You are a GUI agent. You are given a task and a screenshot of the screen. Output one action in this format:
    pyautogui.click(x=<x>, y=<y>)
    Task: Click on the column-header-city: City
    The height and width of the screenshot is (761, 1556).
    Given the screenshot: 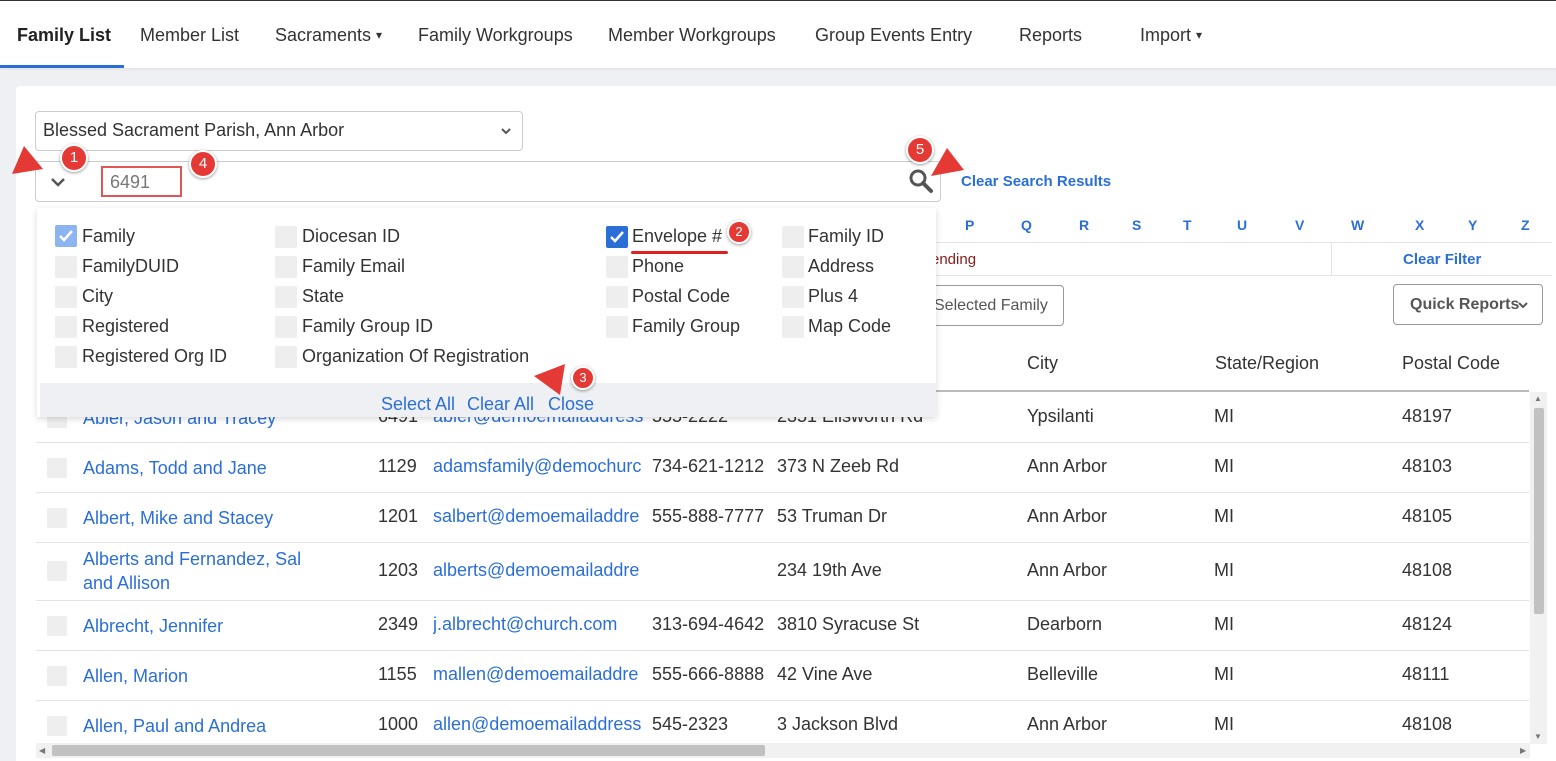 What is the action you would take?
    pyautogui.click(x=1042, y=363)
    